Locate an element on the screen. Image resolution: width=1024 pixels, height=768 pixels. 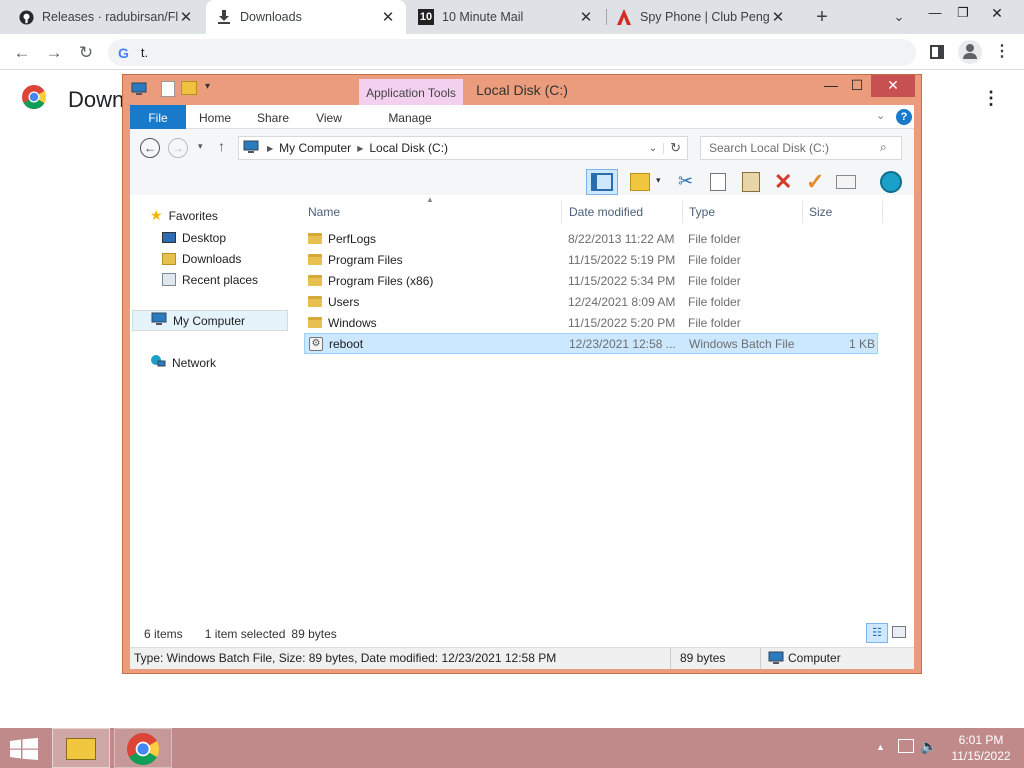
network-tray-icon is located at coordinates (906, 746).